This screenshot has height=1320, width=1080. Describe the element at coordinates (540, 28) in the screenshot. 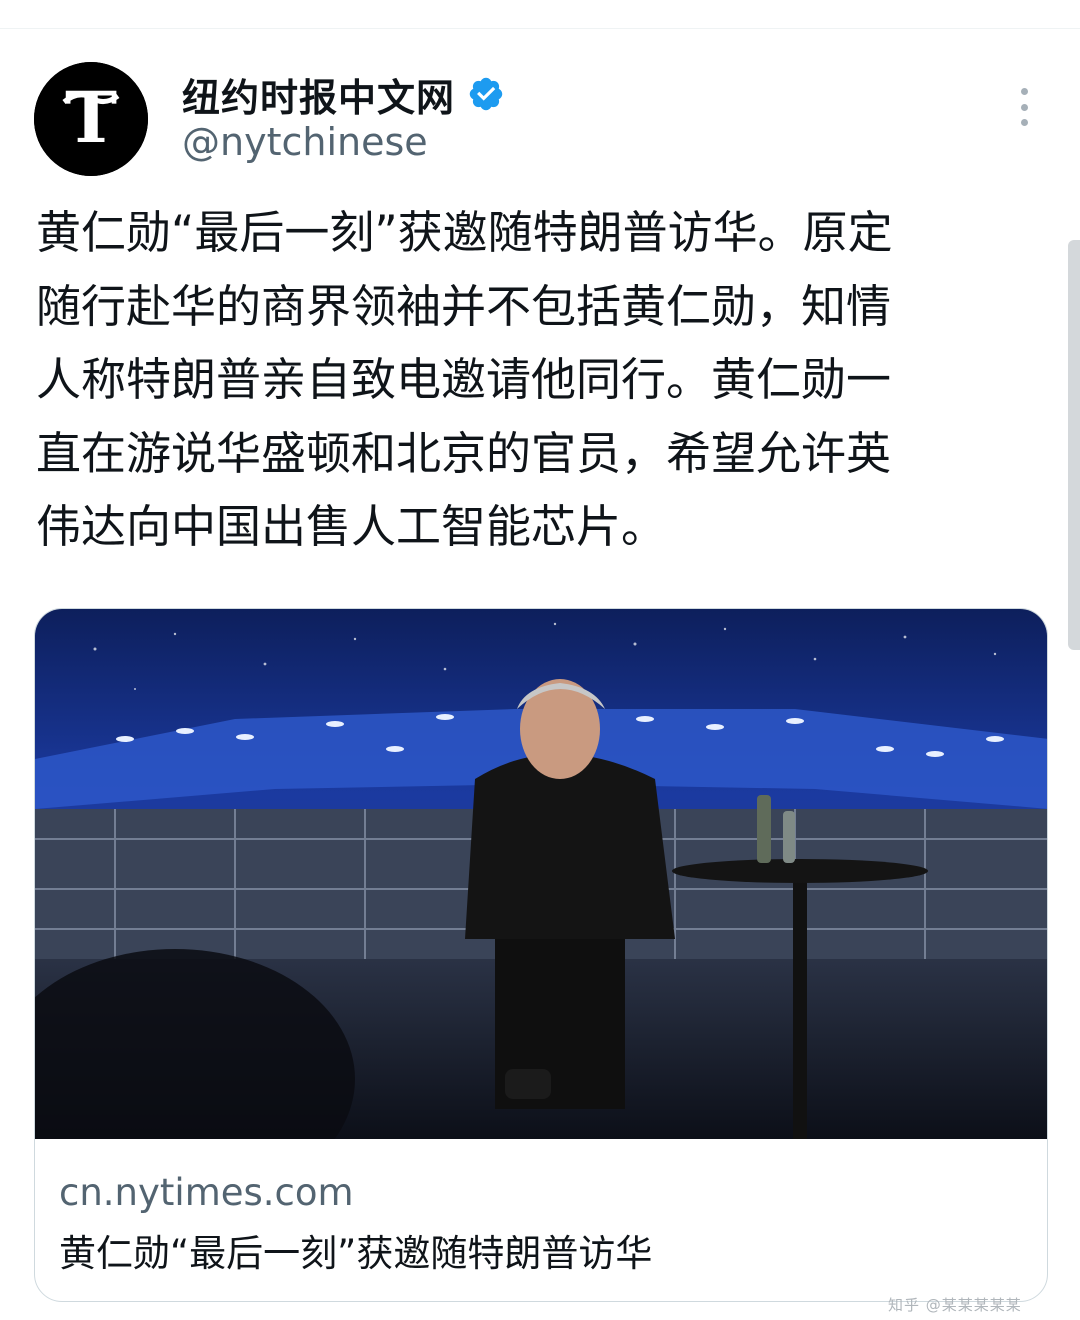

I see `top-divider` at that location.